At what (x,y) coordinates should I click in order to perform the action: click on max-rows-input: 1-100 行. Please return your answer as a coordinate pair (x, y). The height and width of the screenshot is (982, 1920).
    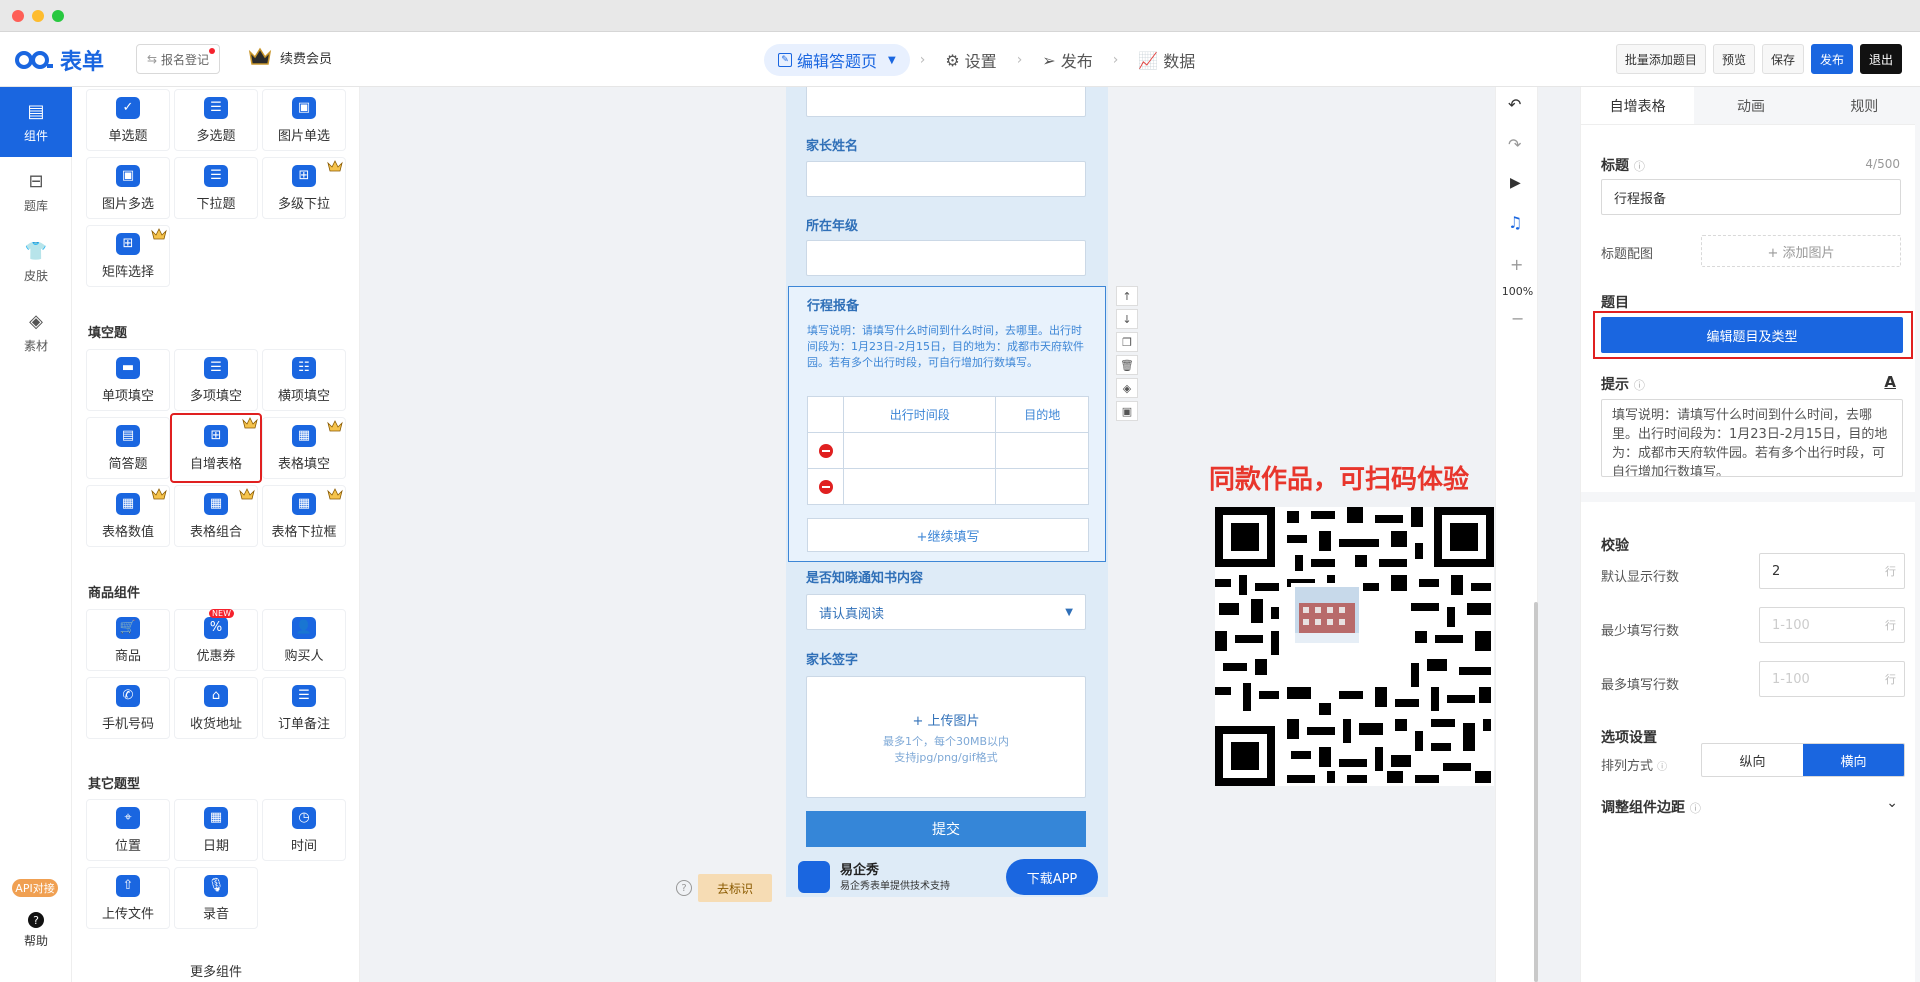
    Looking at the image, I should click on (1832, 679).